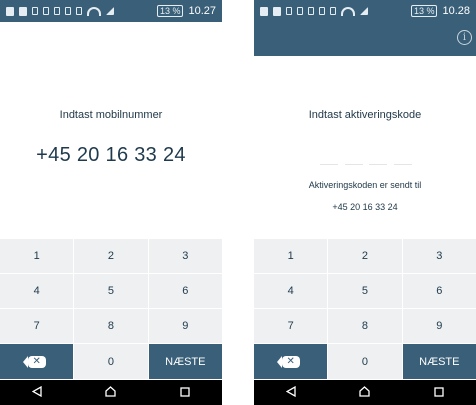 This screenshot has height=405, width=476. Describe the element at coordinates (365, 185) in the screenshot. I see `code-sent-label: Aktiveringskoden er sendt til` at that location.